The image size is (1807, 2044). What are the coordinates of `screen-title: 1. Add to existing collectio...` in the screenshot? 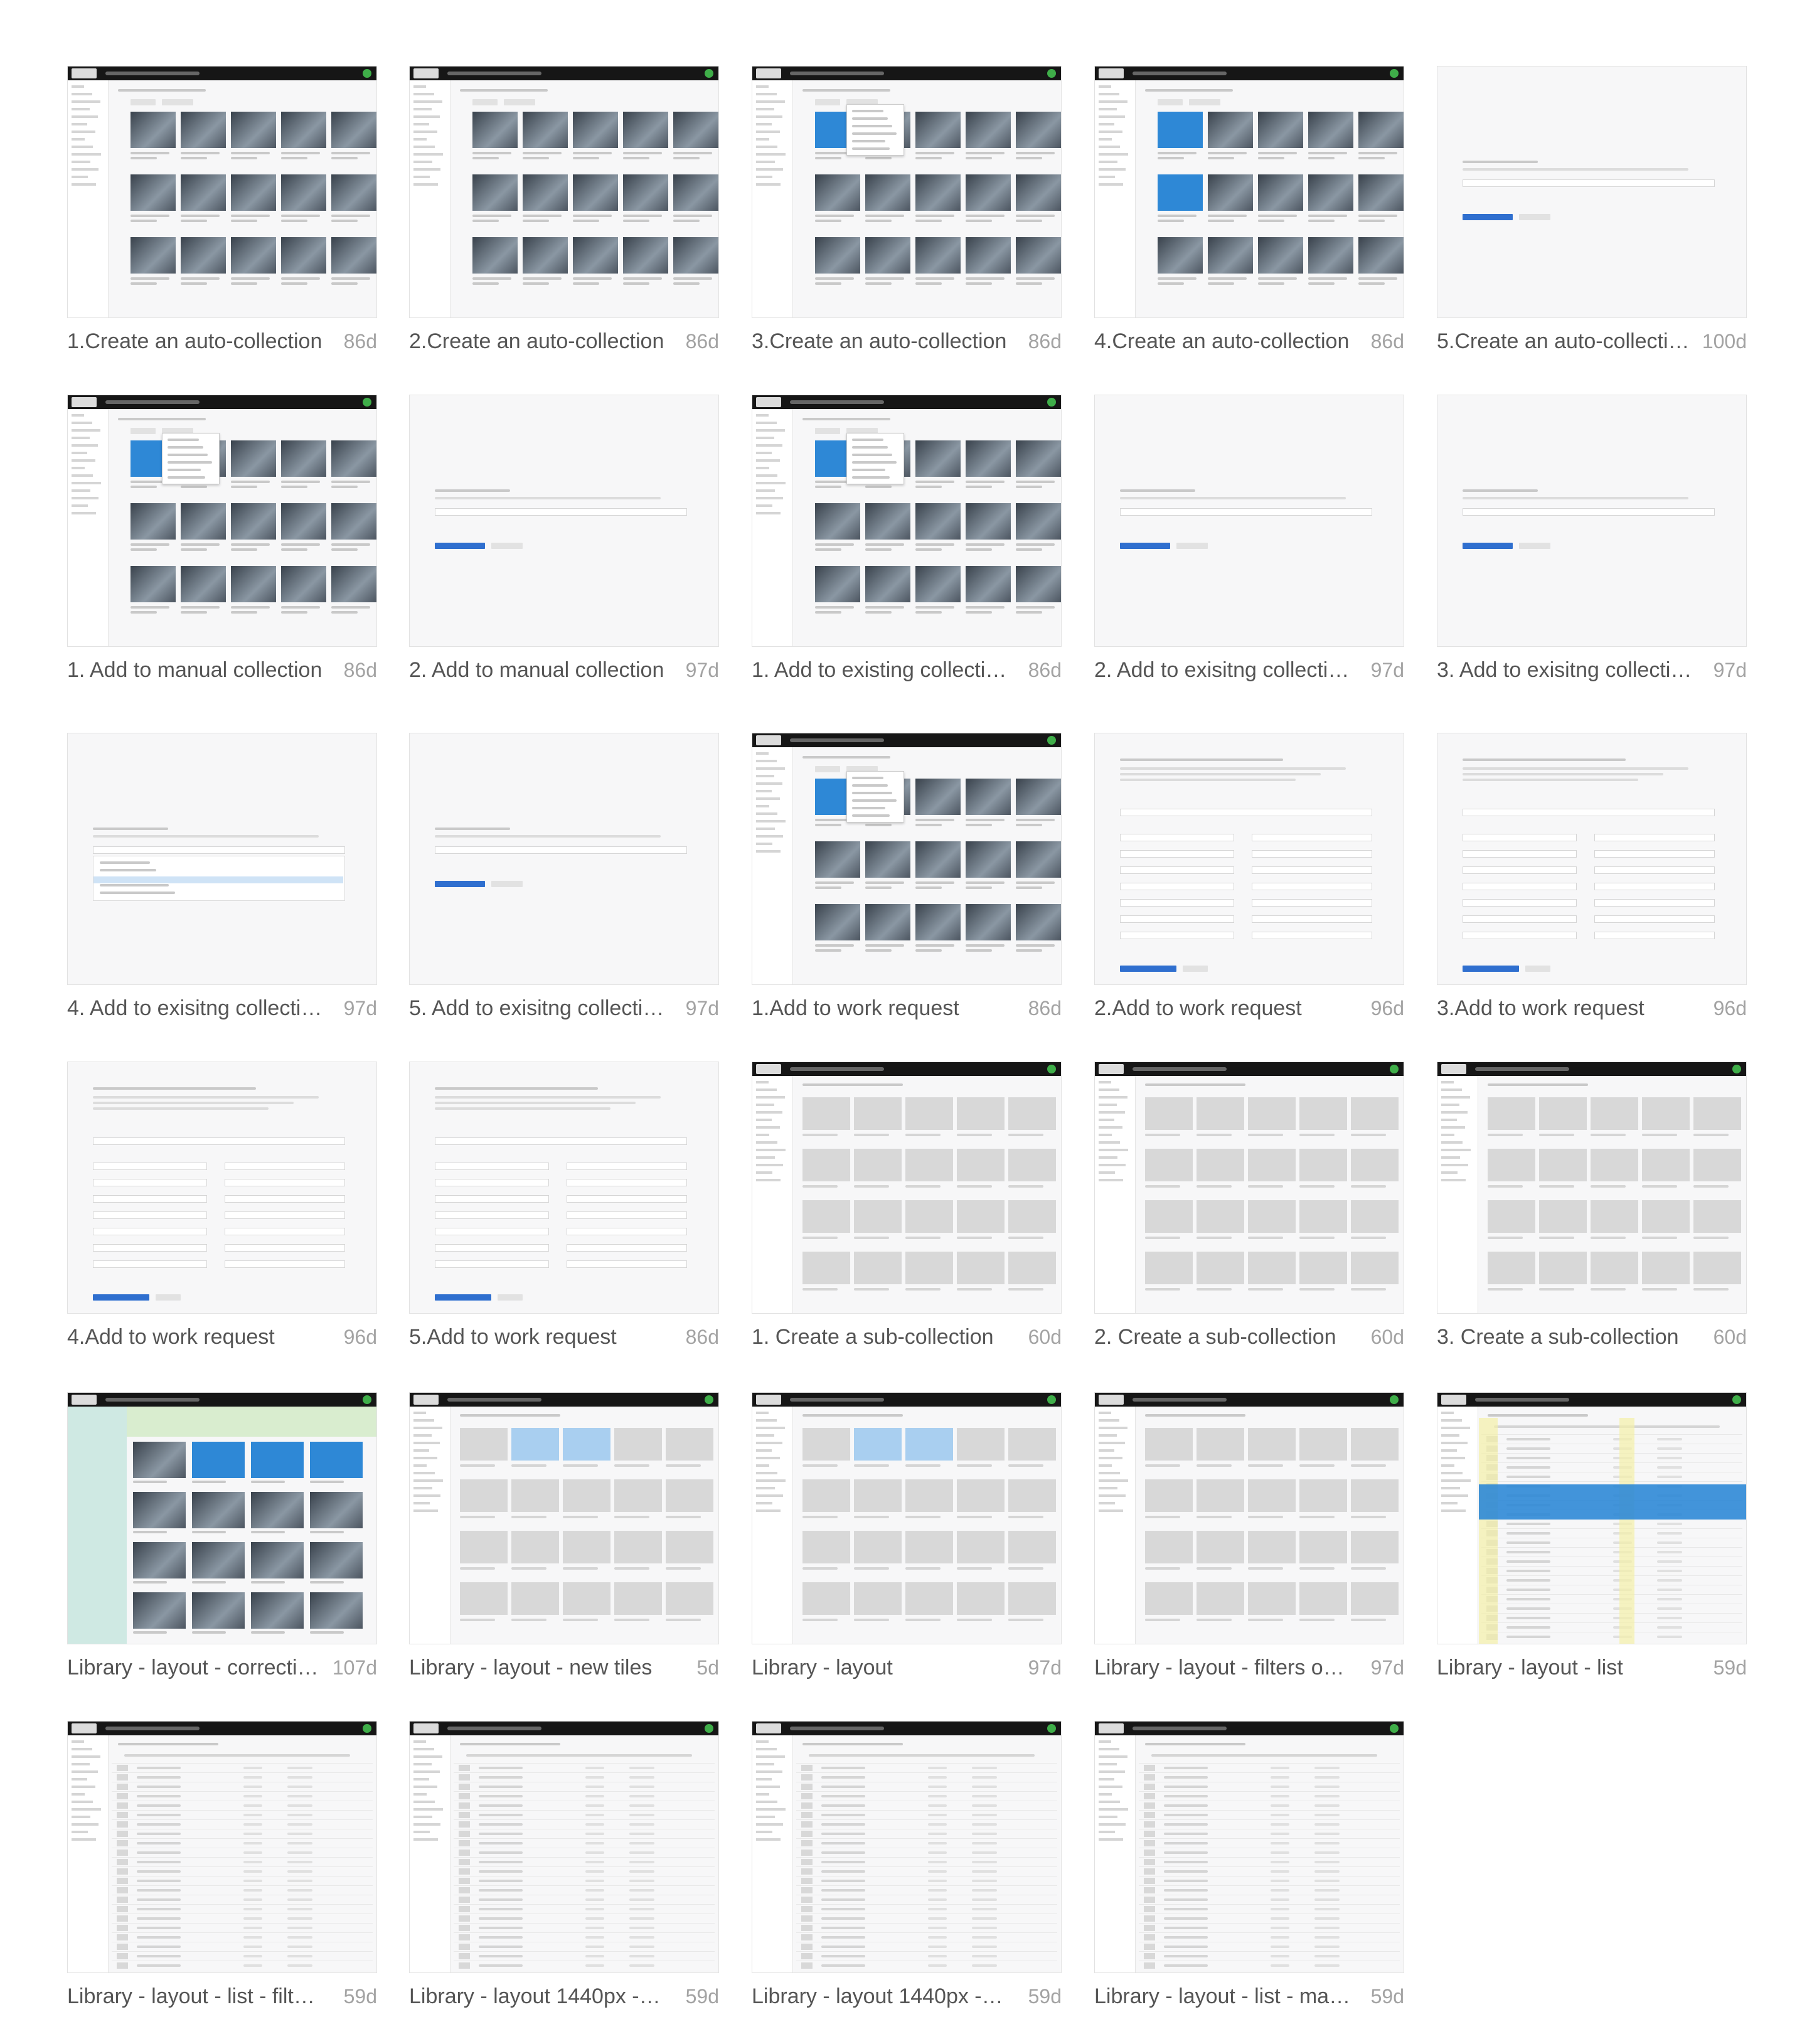 It's located at (880, 670).